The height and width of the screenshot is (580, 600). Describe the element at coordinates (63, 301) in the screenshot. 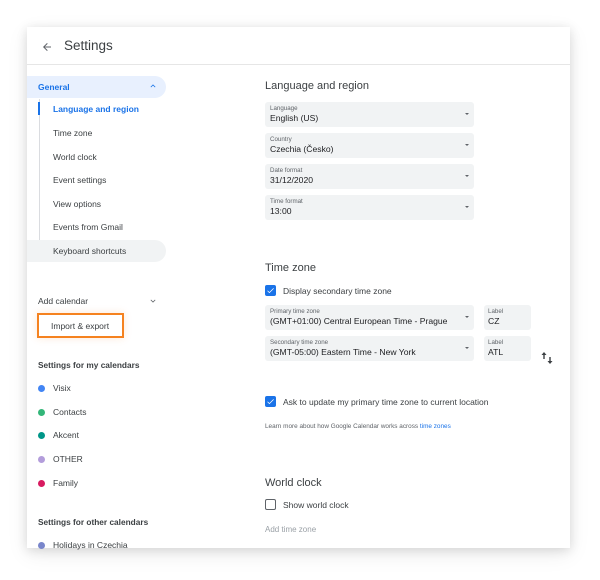

I see `sidebar-item-label: Add calendar` at that location.